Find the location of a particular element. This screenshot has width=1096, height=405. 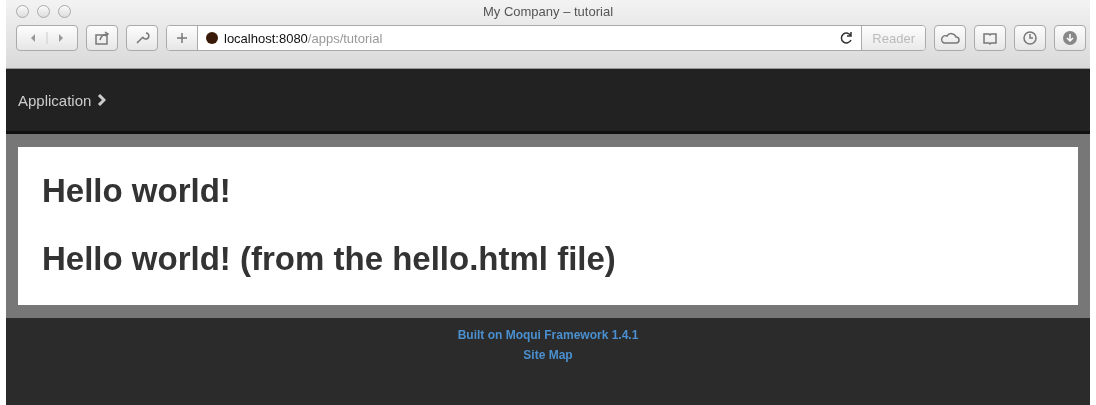

back-forward-button is located at coordinates (47, 38).